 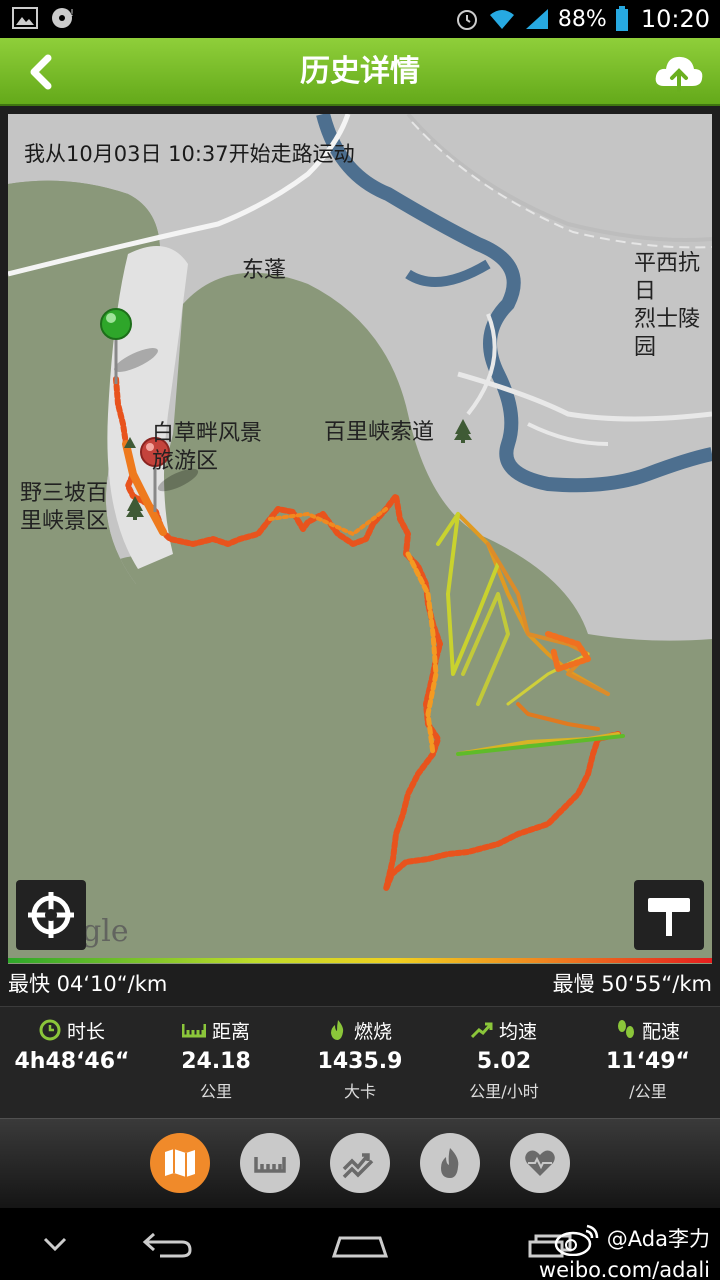 I want to click on stat-calories-unit: 大卡, so click(x=359, y=1091).